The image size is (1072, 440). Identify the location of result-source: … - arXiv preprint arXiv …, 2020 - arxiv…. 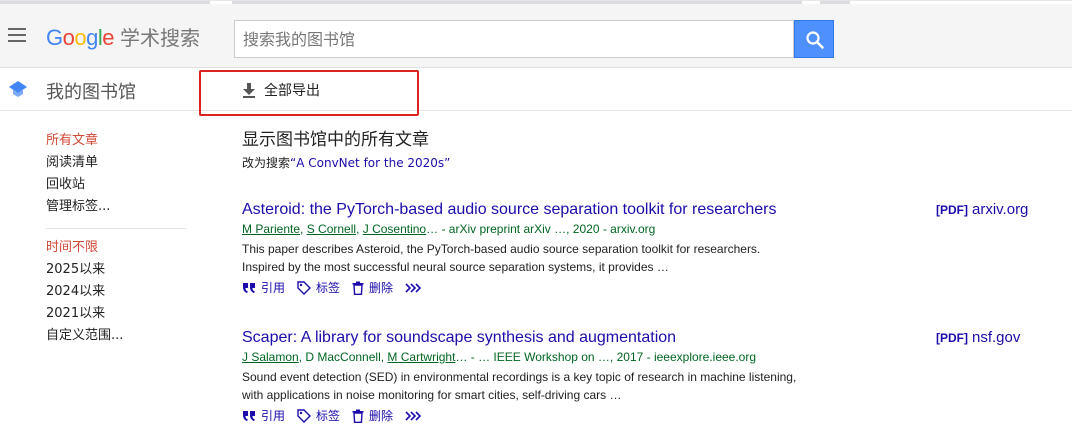
(541, 229).